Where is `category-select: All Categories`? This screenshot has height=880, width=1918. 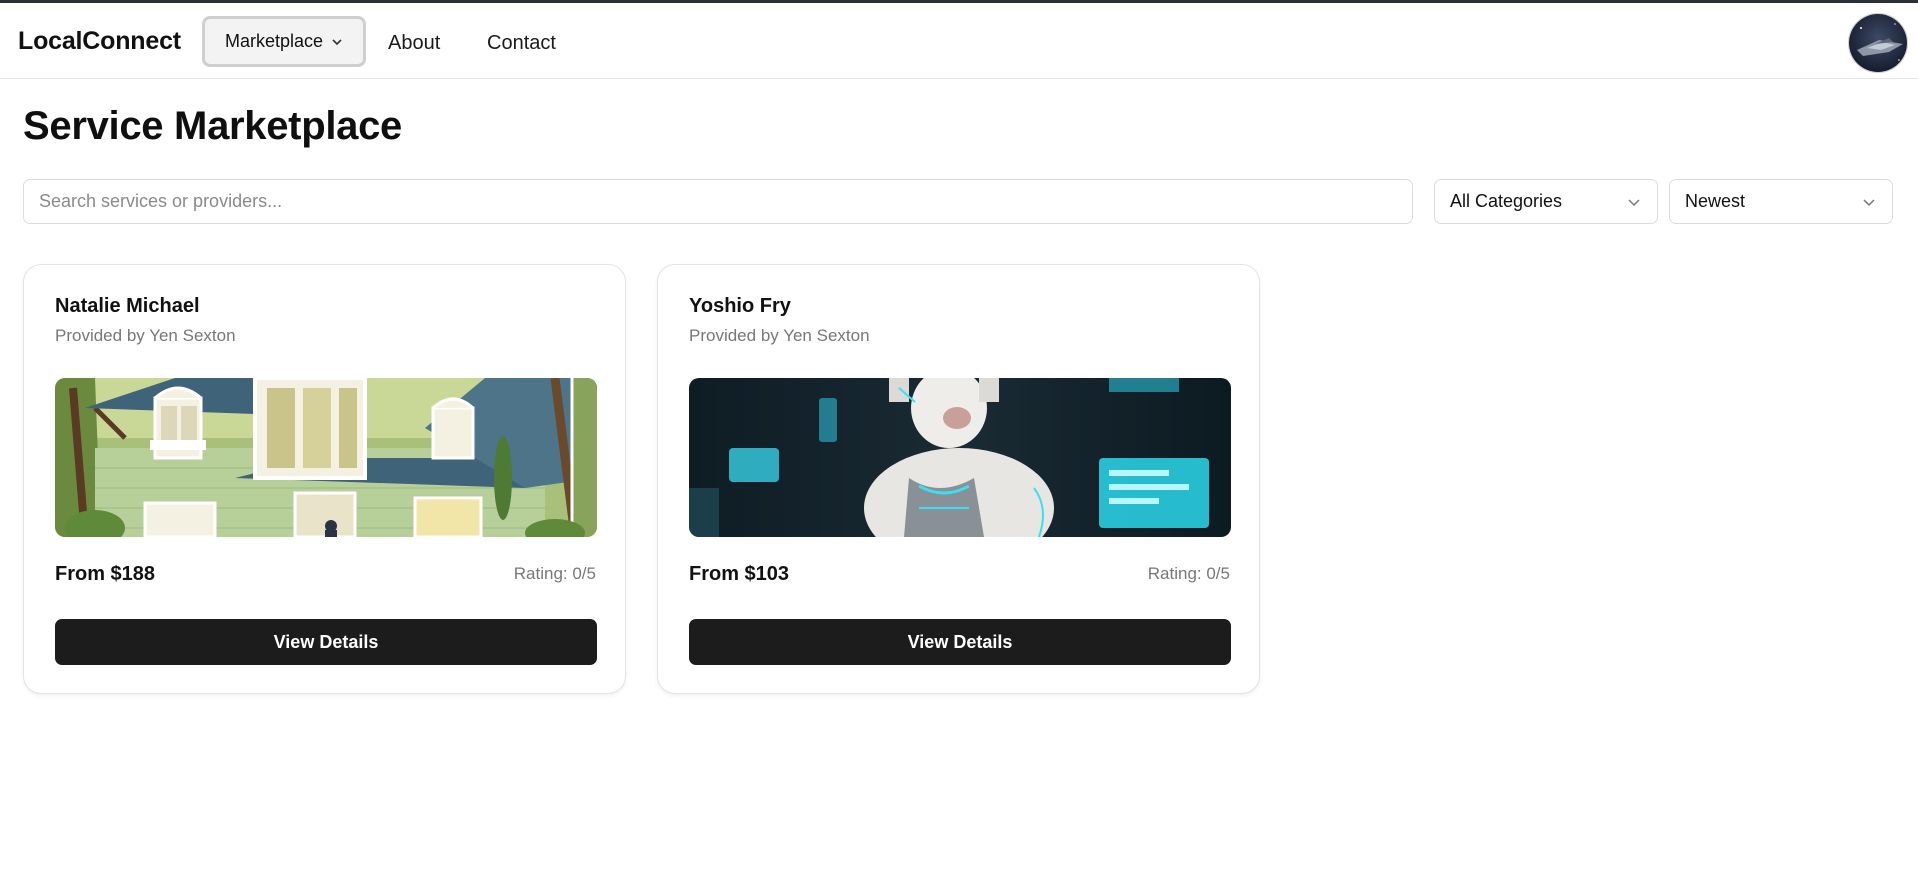 category-select: All Categories is located at coordinates (1546, 201).